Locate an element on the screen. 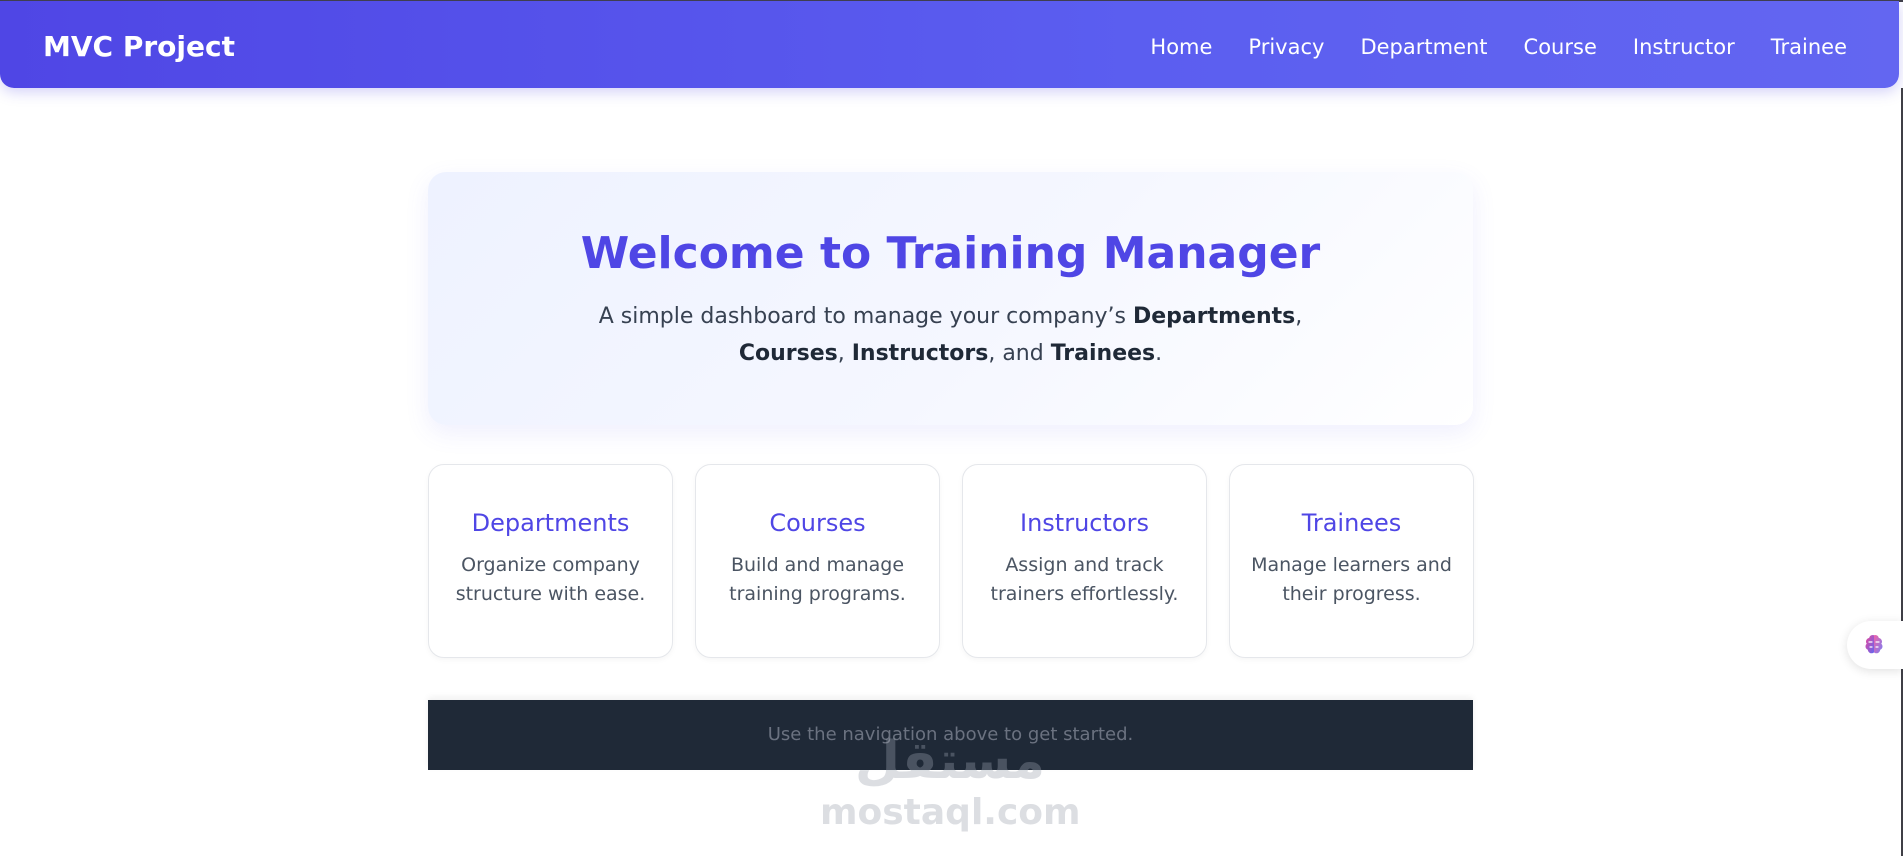  nav-link-privacy: Privacy is located at coordinates (1286, 47).